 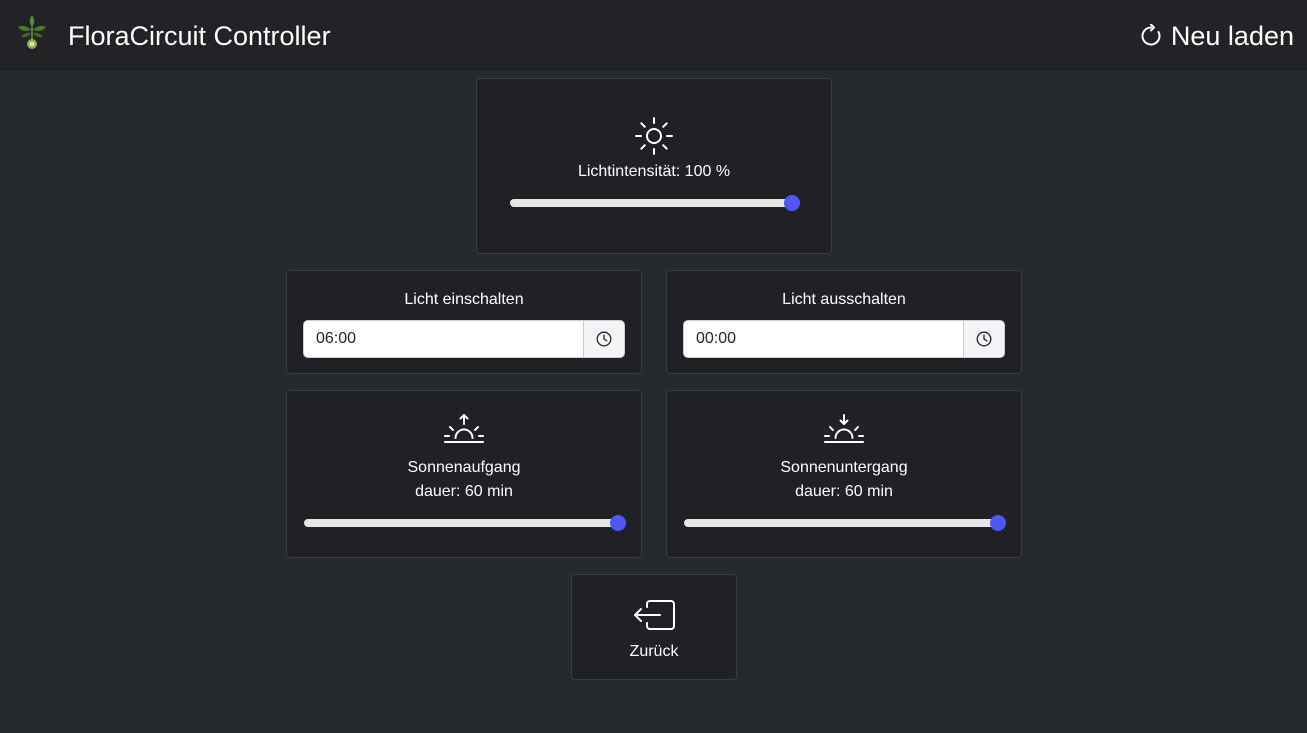 What do you see at coordinates (654, 171) in the screenshot?
I see `intensity-label: Lichtintensität: 100 %` at bounding box center [654, 171].